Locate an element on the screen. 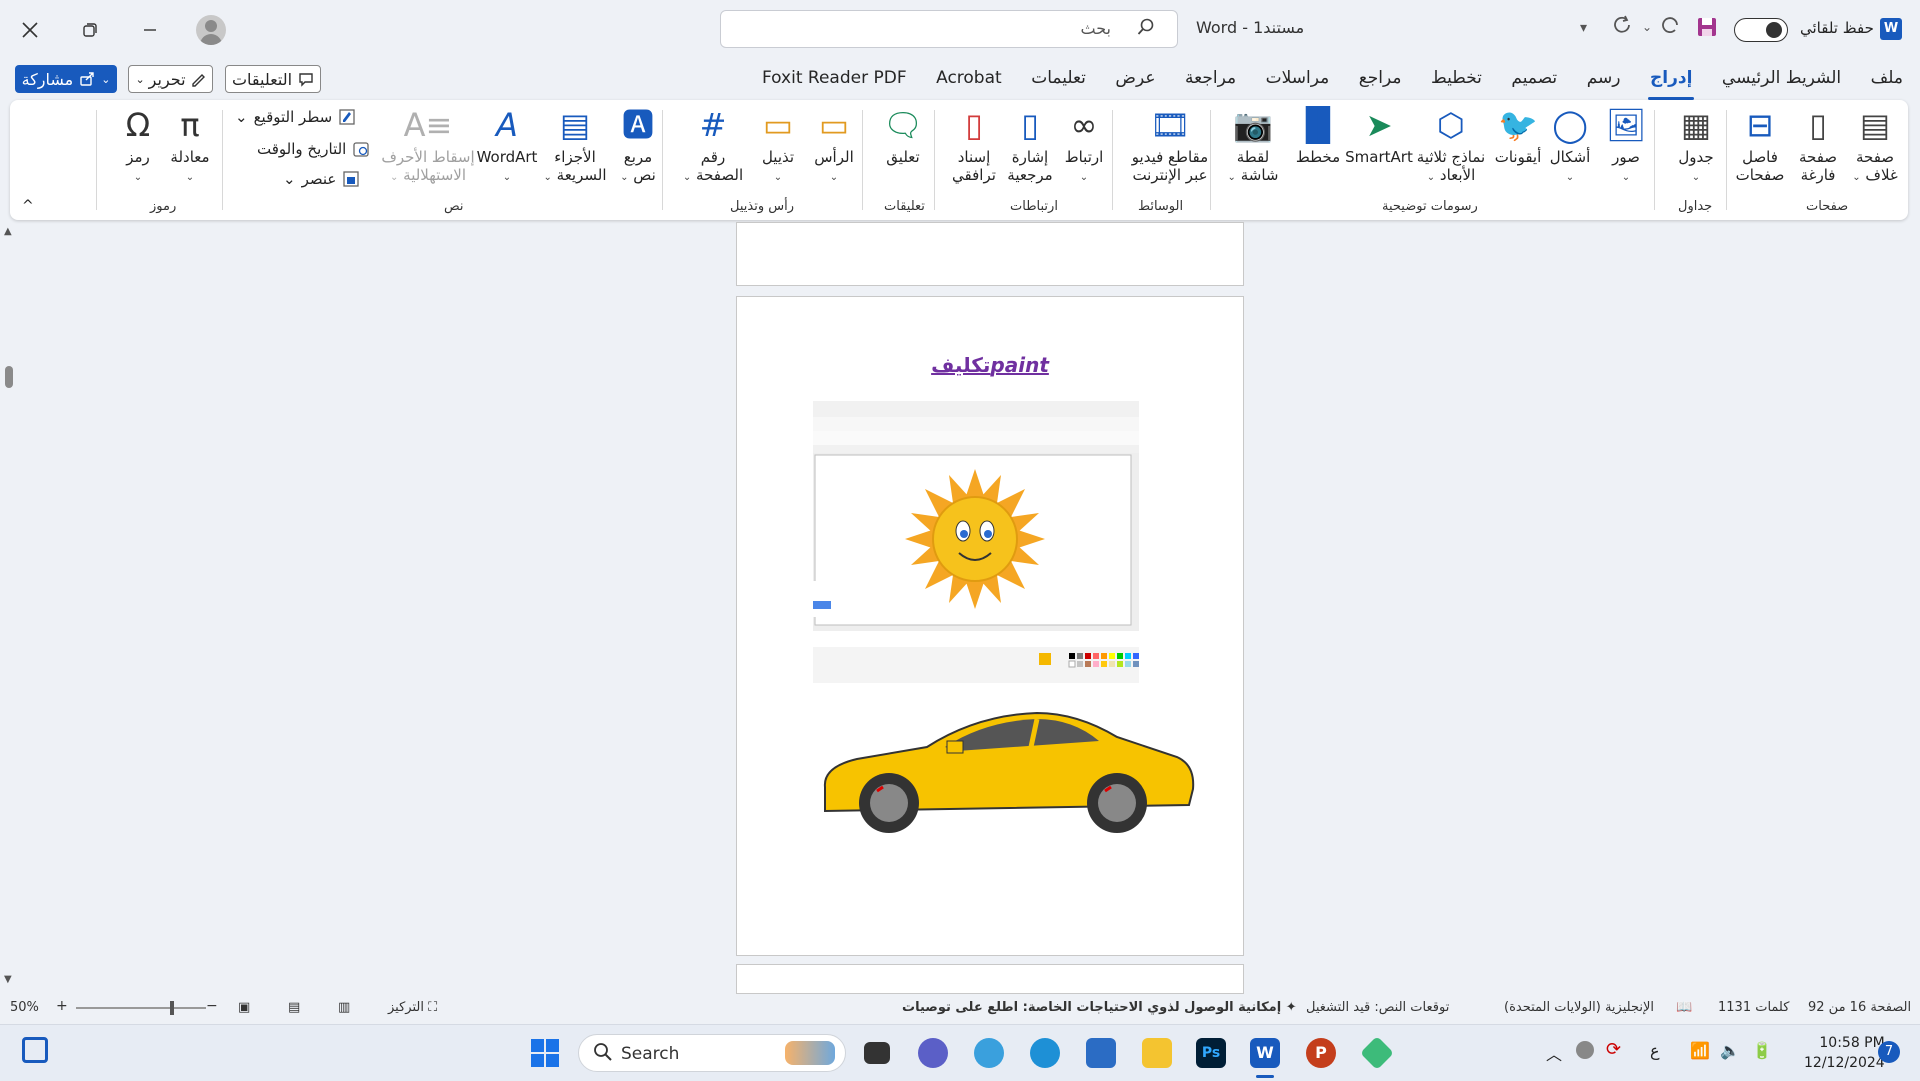 This screenshot has height=1081, width=1920. tab-references: مراجع is located at coordinates (1380, 81).